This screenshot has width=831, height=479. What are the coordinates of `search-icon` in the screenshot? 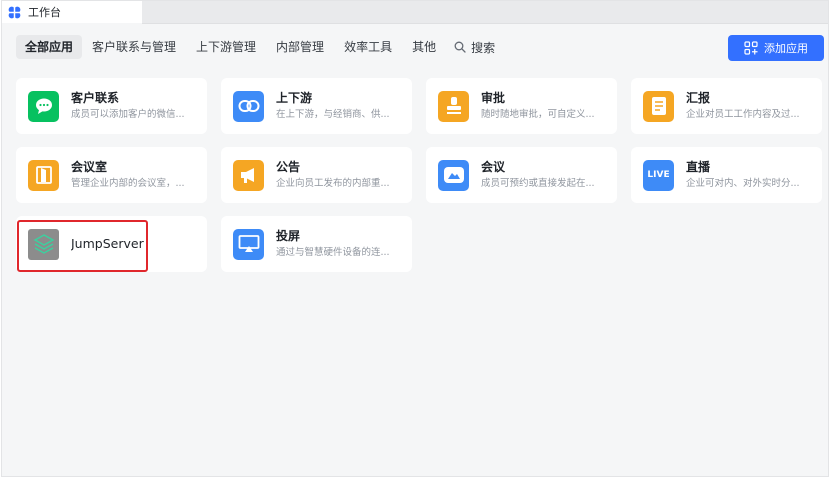 It's located at (460, 47).